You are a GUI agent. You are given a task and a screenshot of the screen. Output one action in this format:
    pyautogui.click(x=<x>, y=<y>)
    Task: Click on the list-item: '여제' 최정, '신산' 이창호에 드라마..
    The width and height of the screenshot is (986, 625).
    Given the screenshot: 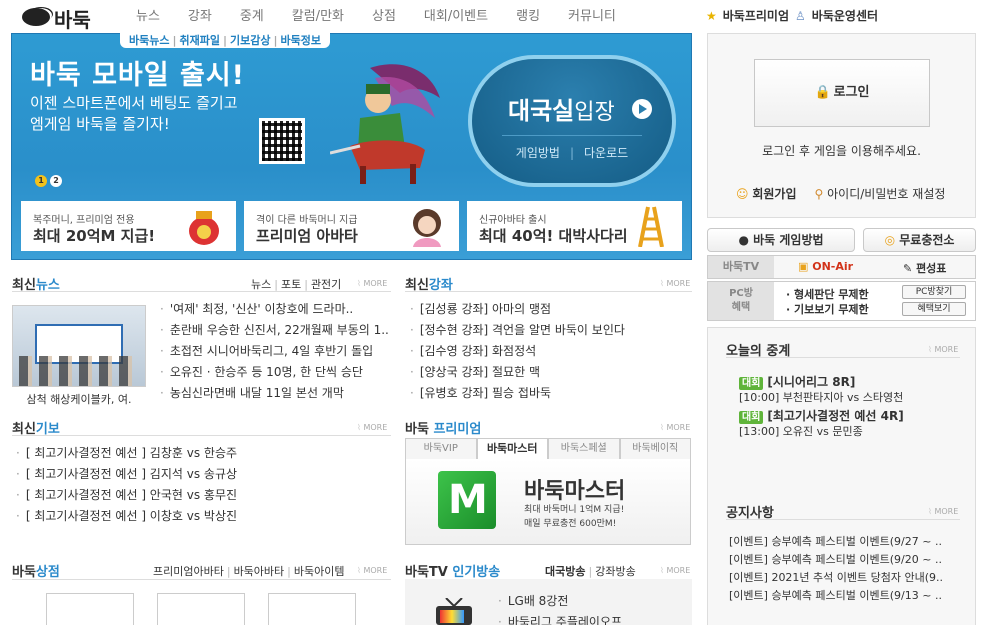 What is the action you would take?
    pyautogui.click(x=276, y=309)
    